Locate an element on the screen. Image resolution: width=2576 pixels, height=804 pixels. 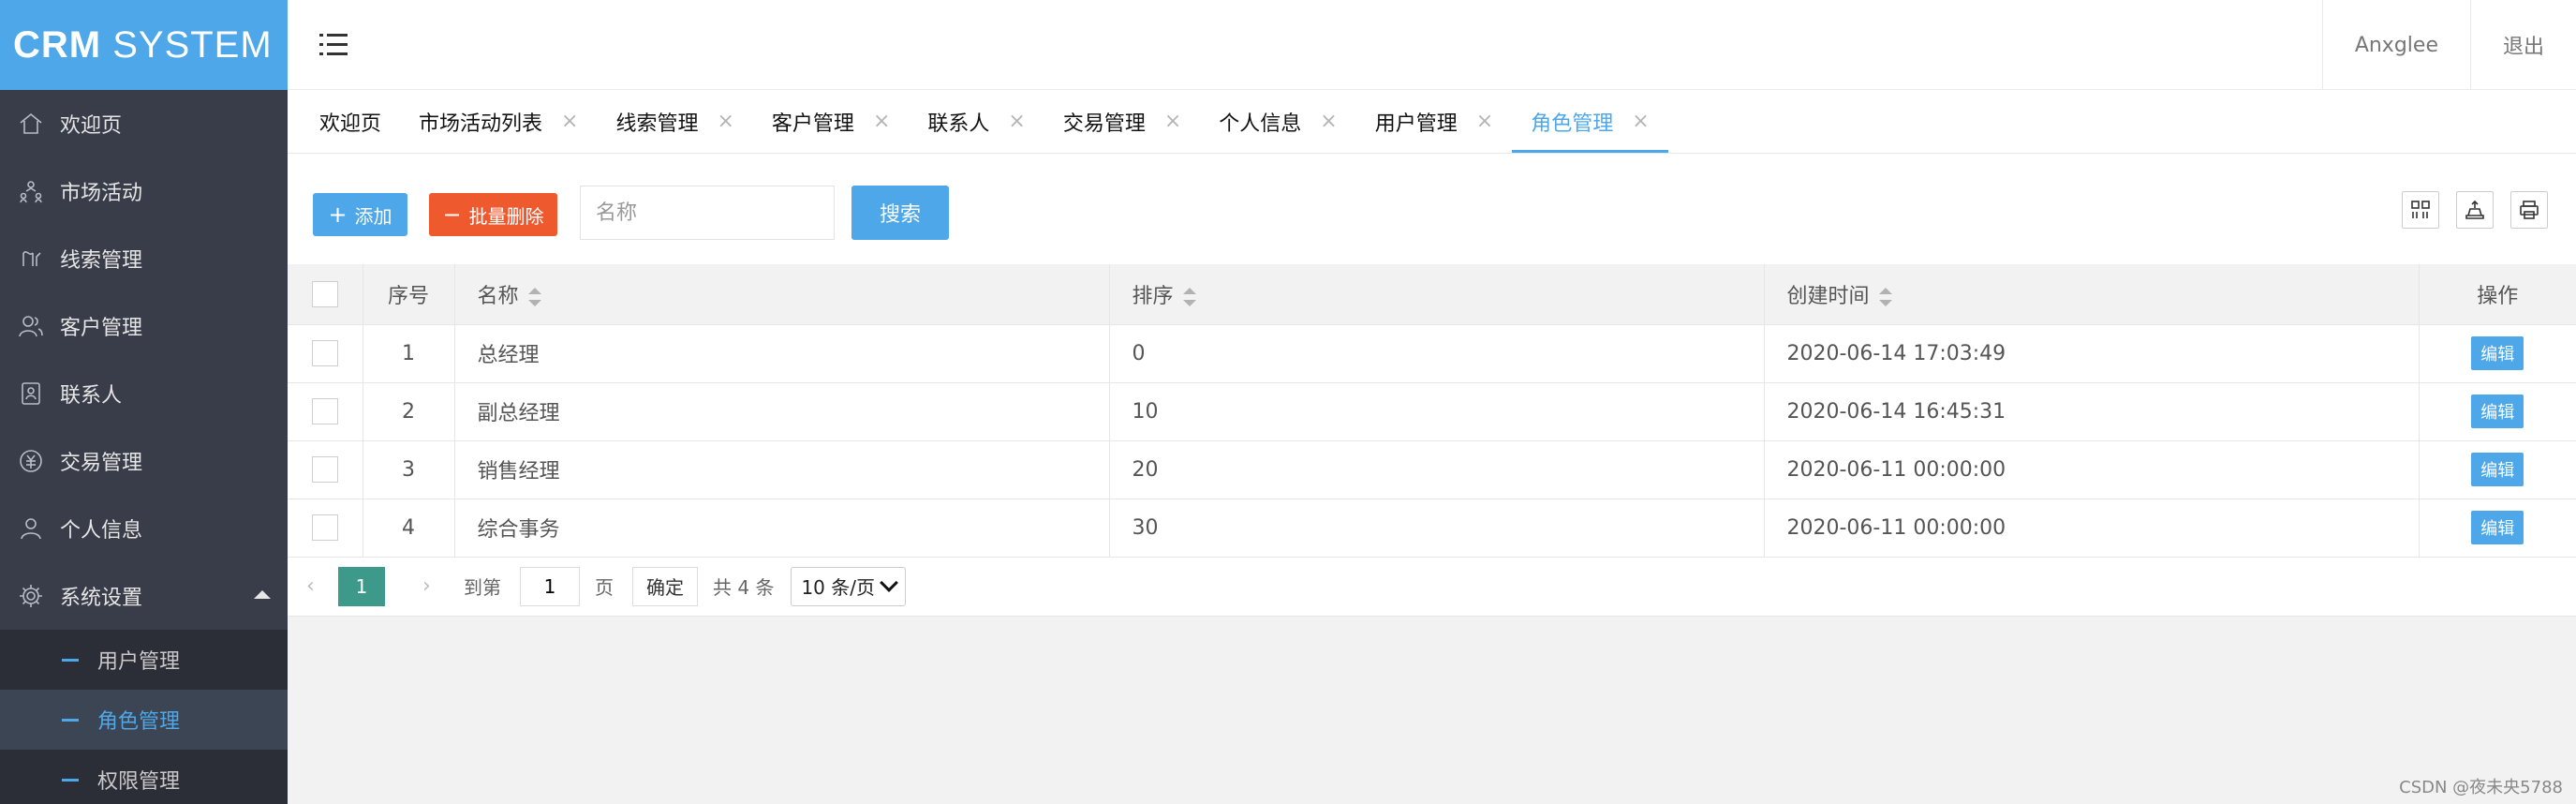
tab-welcome: 欢迎页 is located at coordinates (351, 122).